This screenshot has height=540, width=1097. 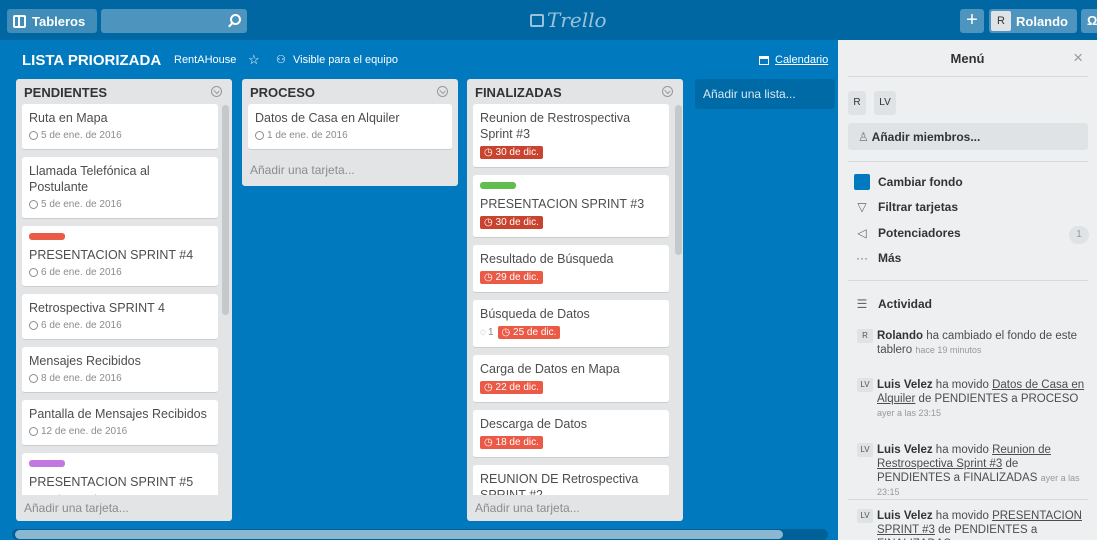 What do you see at coordinates (575, 91) in the screenshot?
I see `list-header: FINALIZADAS` at bounding box center [575, 91].